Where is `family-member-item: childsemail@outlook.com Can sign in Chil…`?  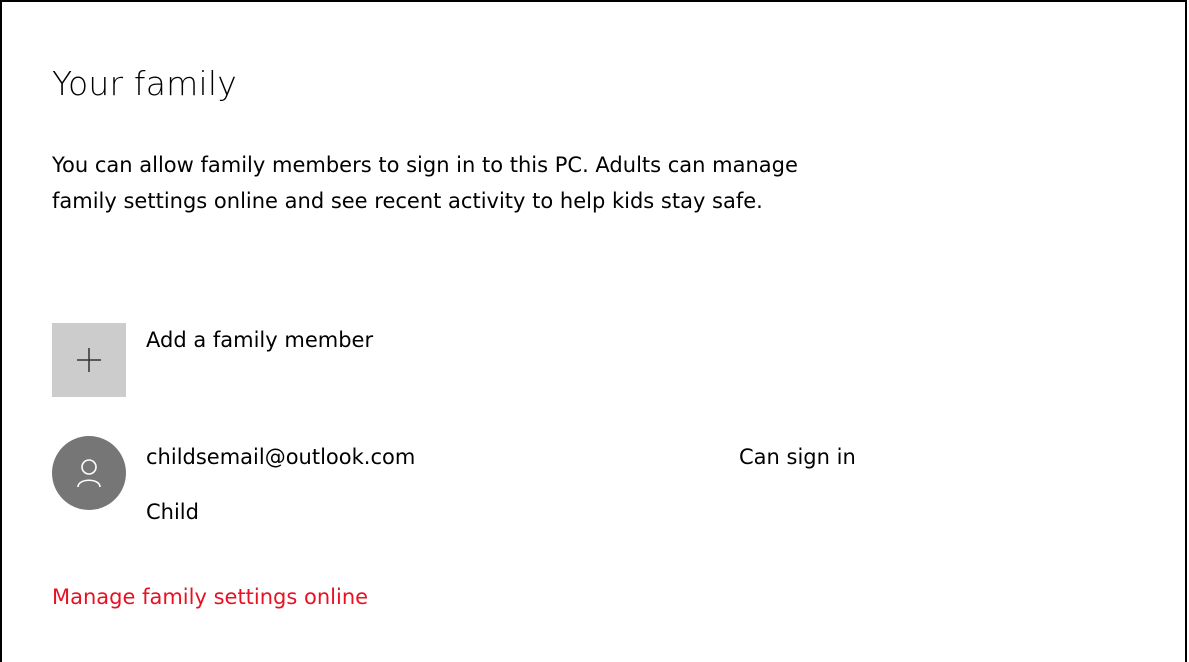
family-member-item: childsemail@outlook.com Can sign in Chil… is located at coordinates (502, 486).